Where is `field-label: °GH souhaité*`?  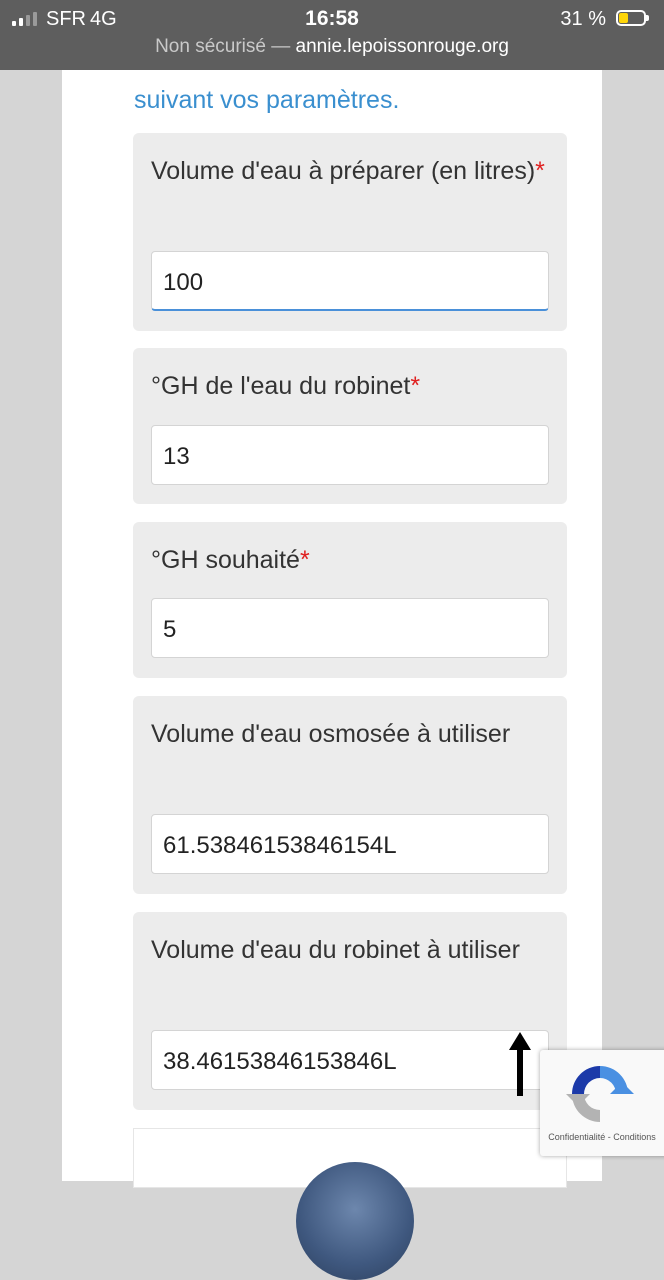
field-label: °GH souhaité* is located at coordinates (351, 560).